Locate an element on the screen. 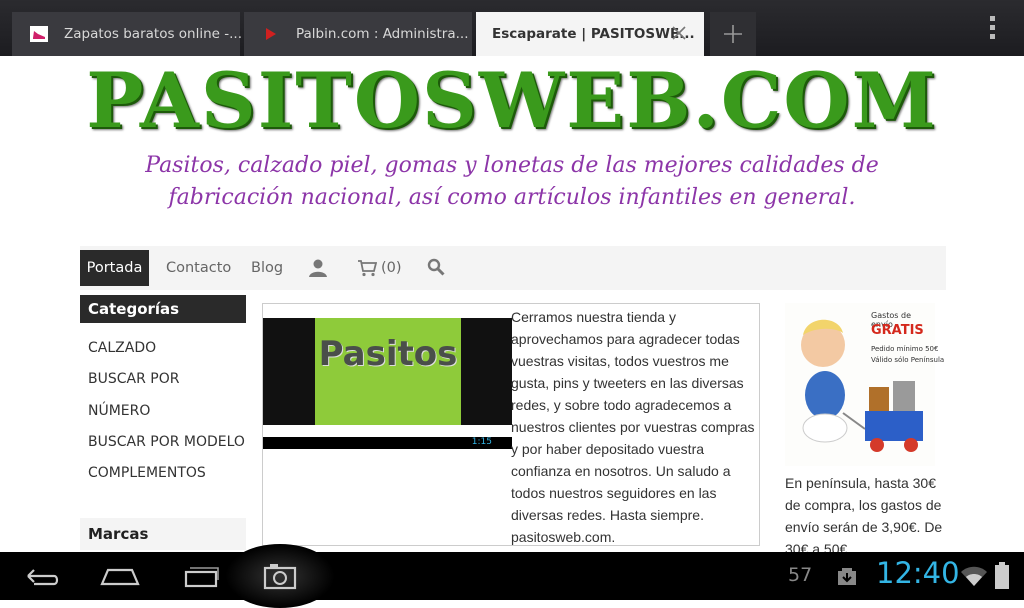 This screenshot has height=608, width=1024. site-title: PASITOSWEB.COM is located at coordinates (512, 101).